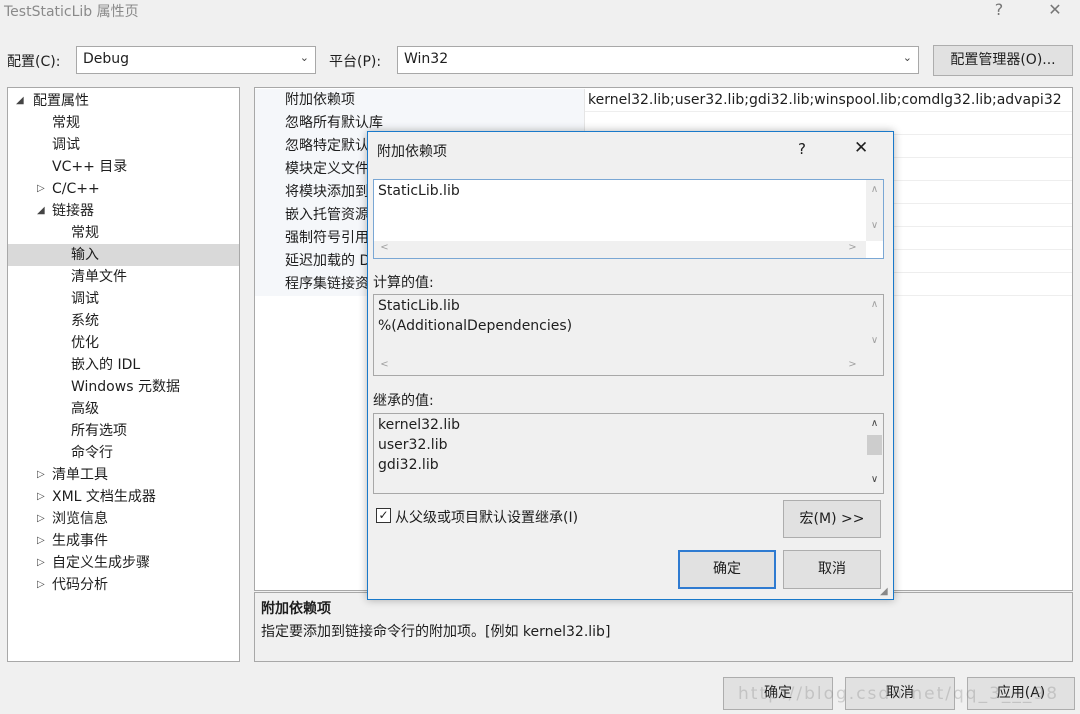  Describe the element at coordinates (123, 519) in the screenshot. I see `tree-item: ▷ 浏览信息` at that location.